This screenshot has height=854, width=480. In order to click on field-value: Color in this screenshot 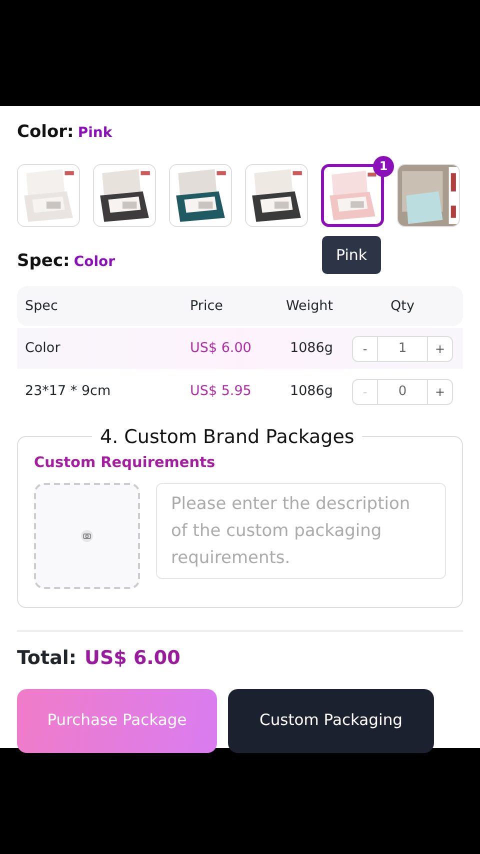, I will do `click(95, 262)`.